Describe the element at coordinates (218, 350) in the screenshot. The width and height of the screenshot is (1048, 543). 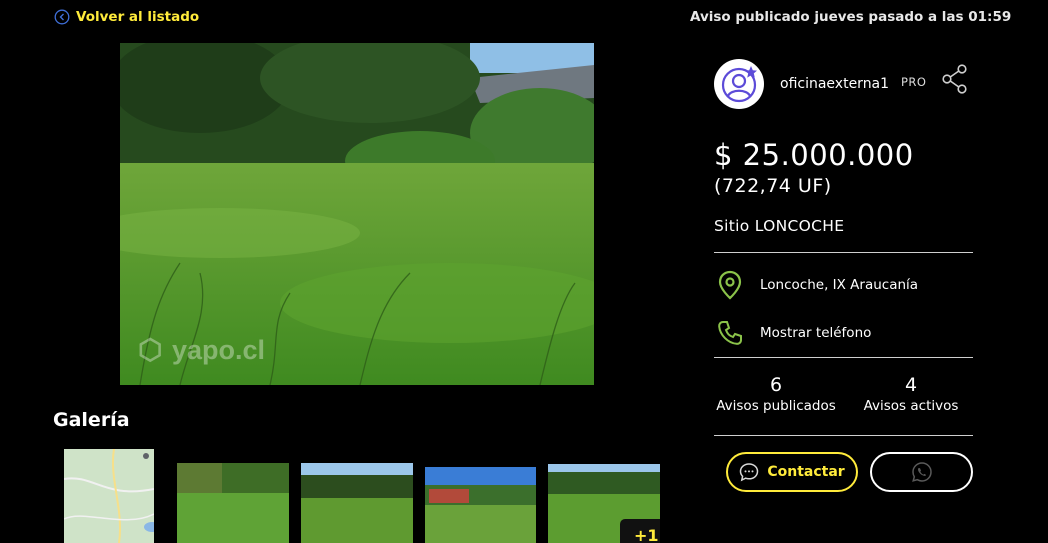
I see `watermark-logo: yapo.cl` at that location.